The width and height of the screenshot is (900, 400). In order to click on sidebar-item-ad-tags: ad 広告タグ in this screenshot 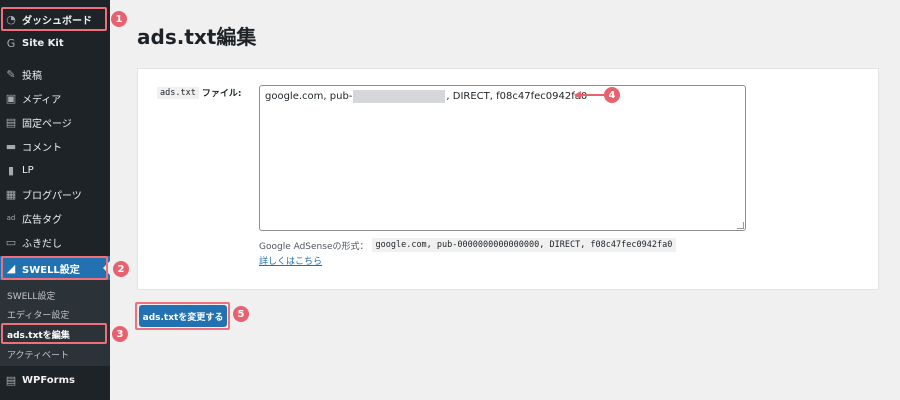, I will do `click(55, 218)`.